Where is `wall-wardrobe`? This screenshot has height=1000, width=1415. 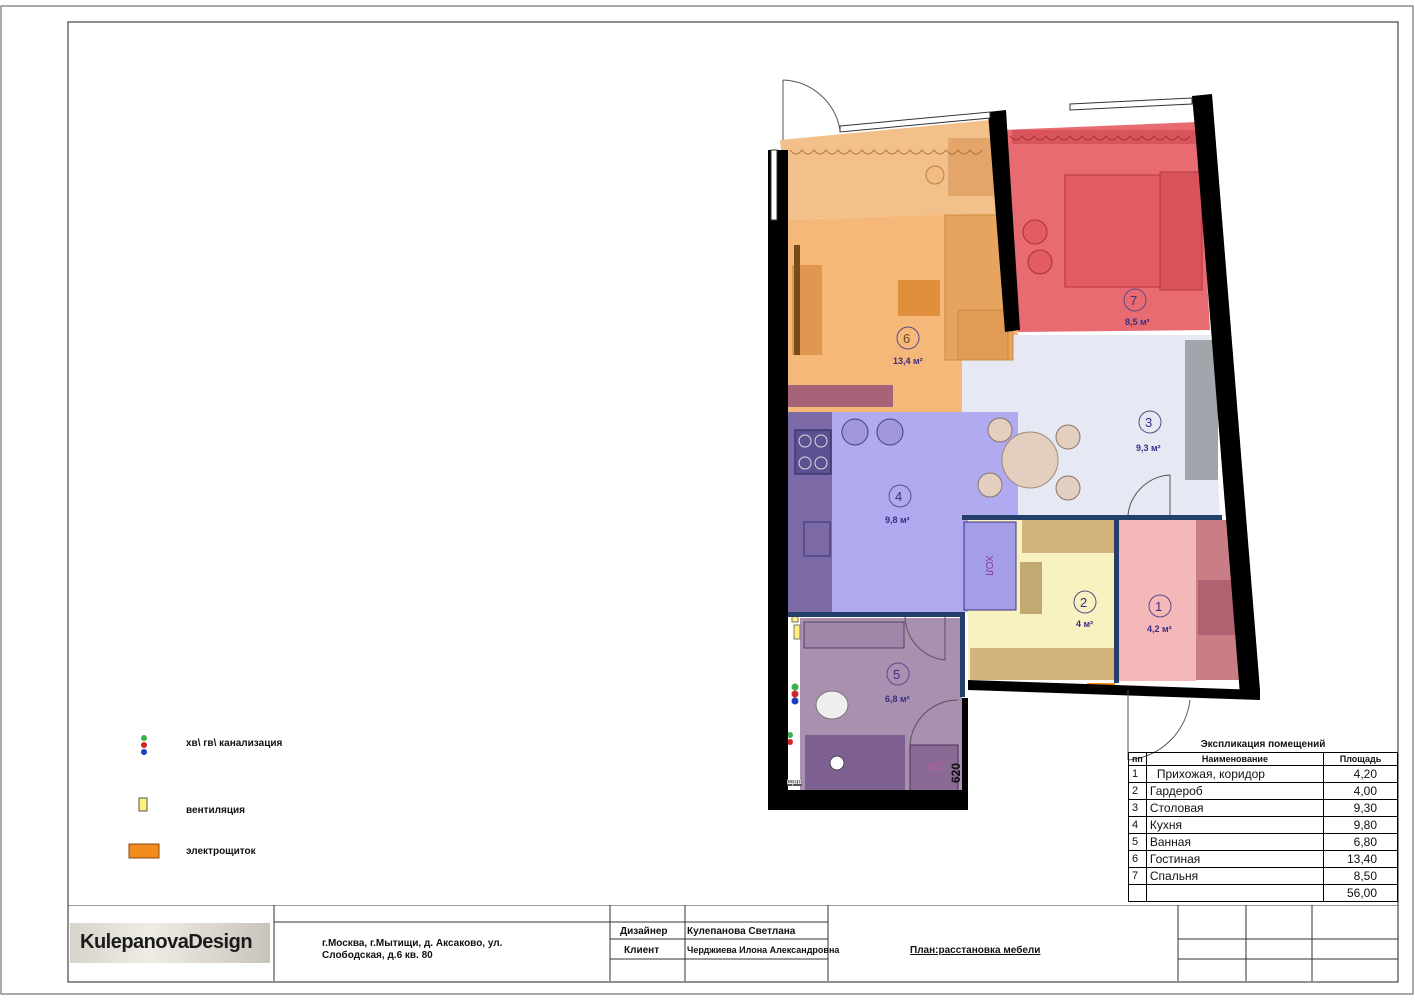
wall-wardrobe is located at coordinates (1092, 517).